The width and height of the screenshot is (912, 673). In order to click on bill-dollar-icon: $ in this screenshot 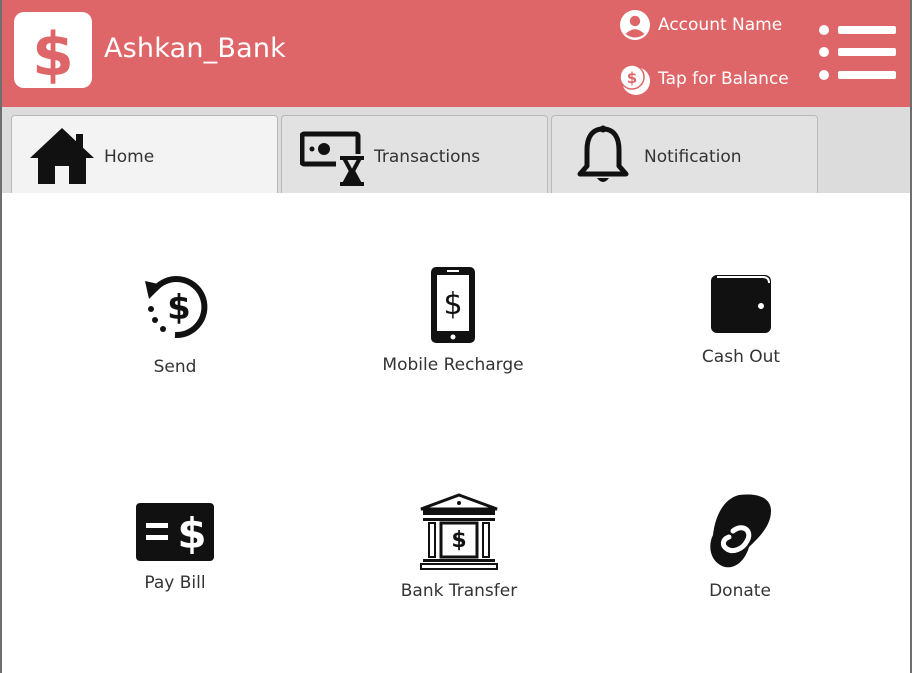, I will do `click(175, 532)`.